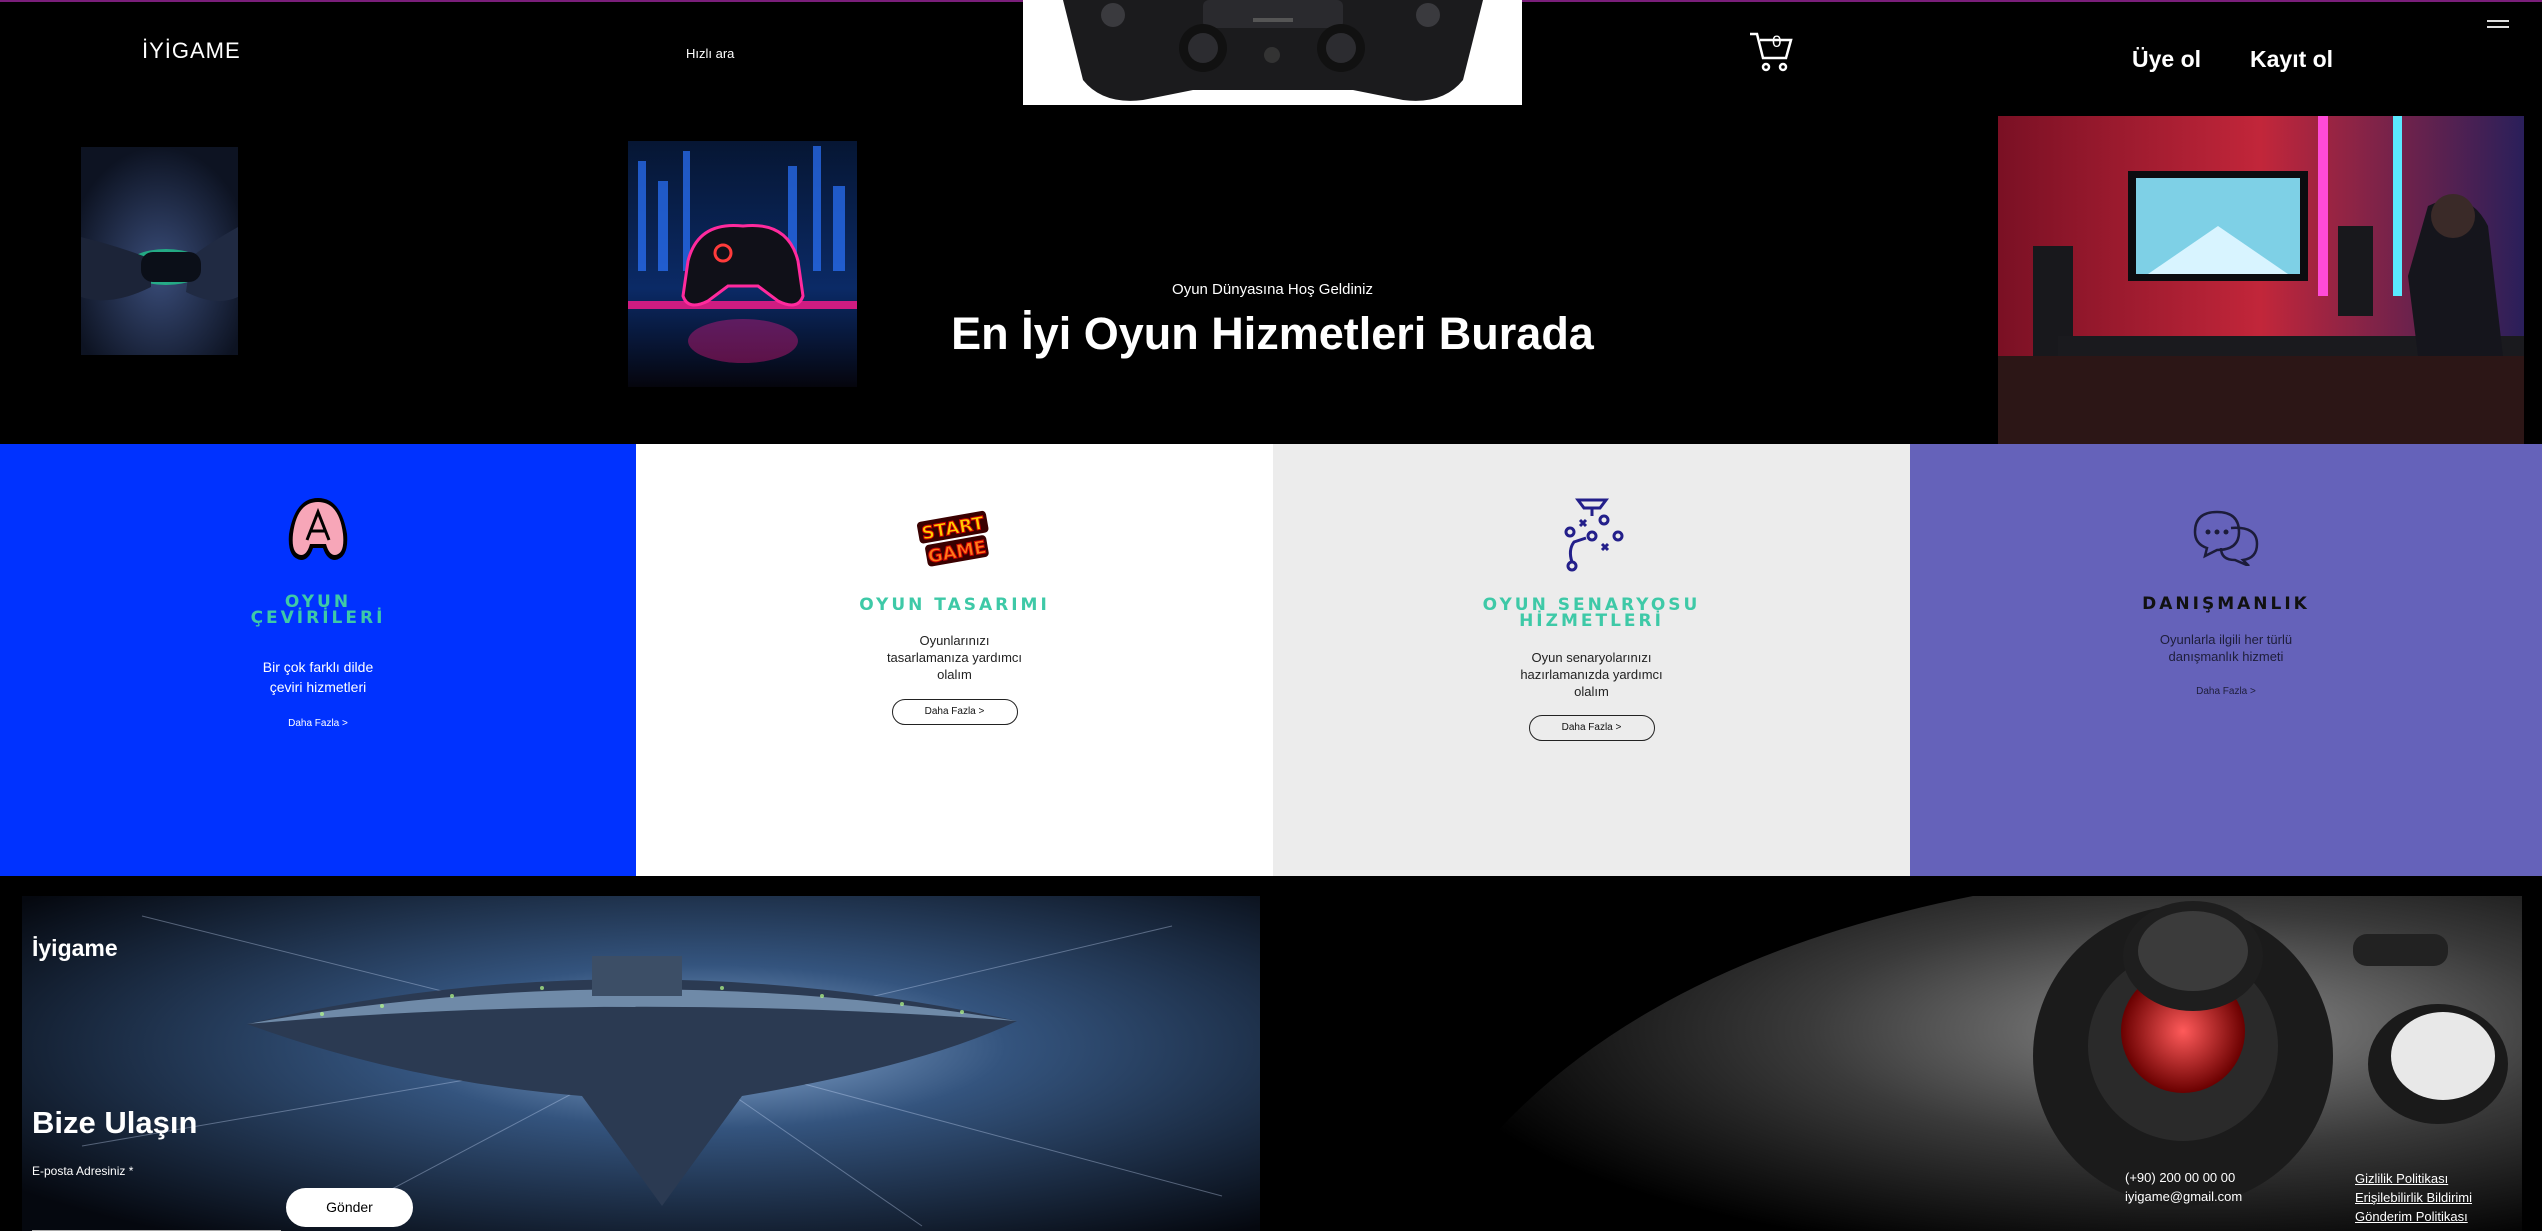 Image resolution: width=2542 pixels, height=1231 pixels. What do you see at coordinates (641, 1063) in the screenshot?
I see `spaceship-image` at bounding box center [641, 1063].